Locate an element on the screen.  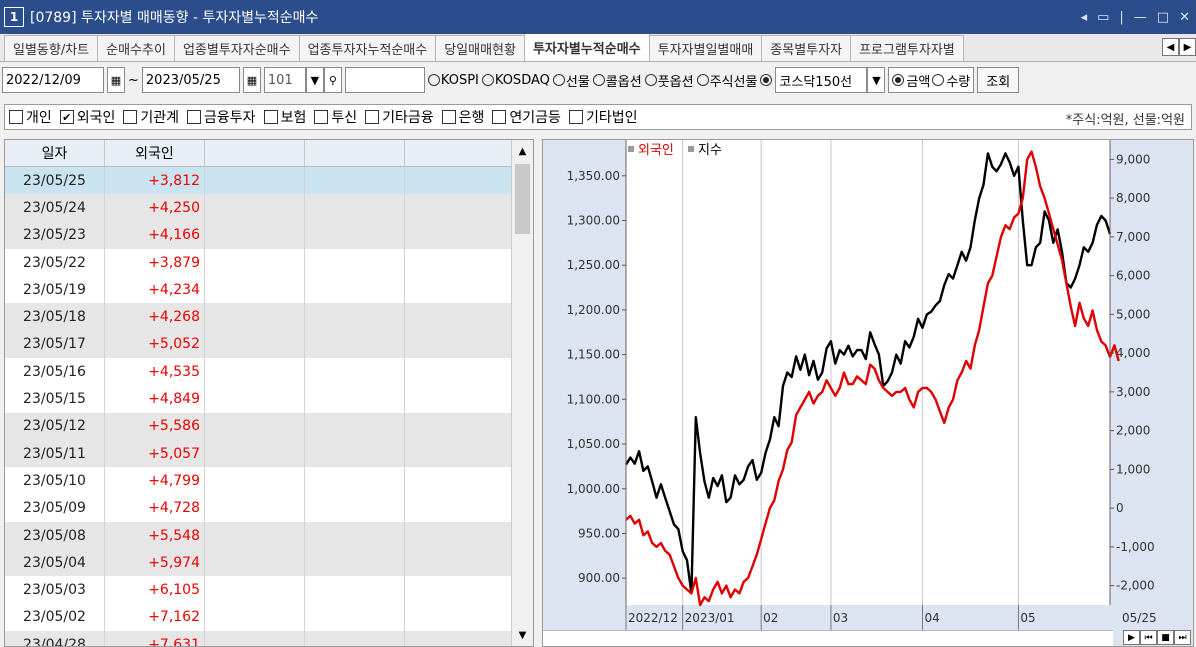
radio-kospi: KOSPI is located at coordinates (453, 80).